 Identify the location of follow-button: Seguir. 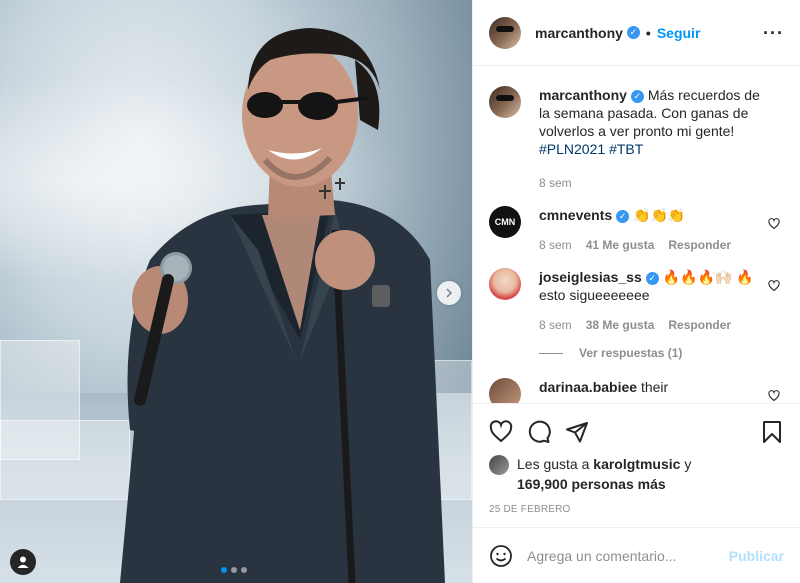
(679, 33).